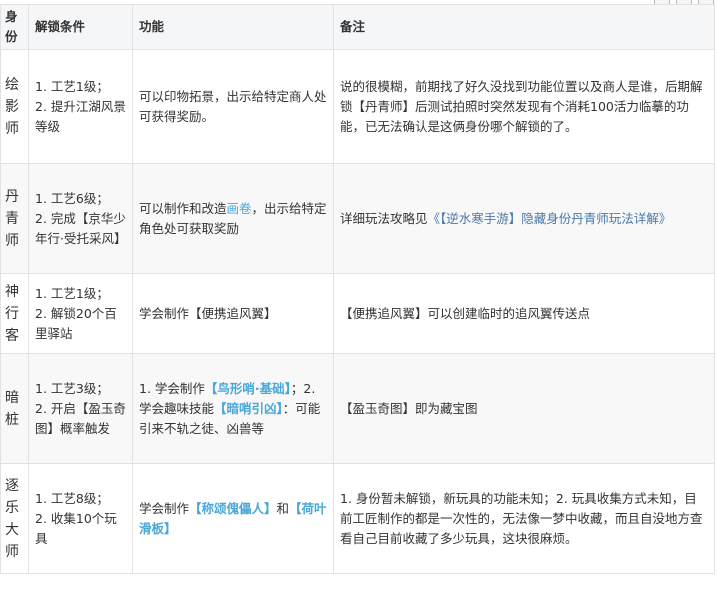  I want to click on unlock-condition: 1. 工艺6级； 2. 完成【京华少年行·受托采风】, so click(80, 218).